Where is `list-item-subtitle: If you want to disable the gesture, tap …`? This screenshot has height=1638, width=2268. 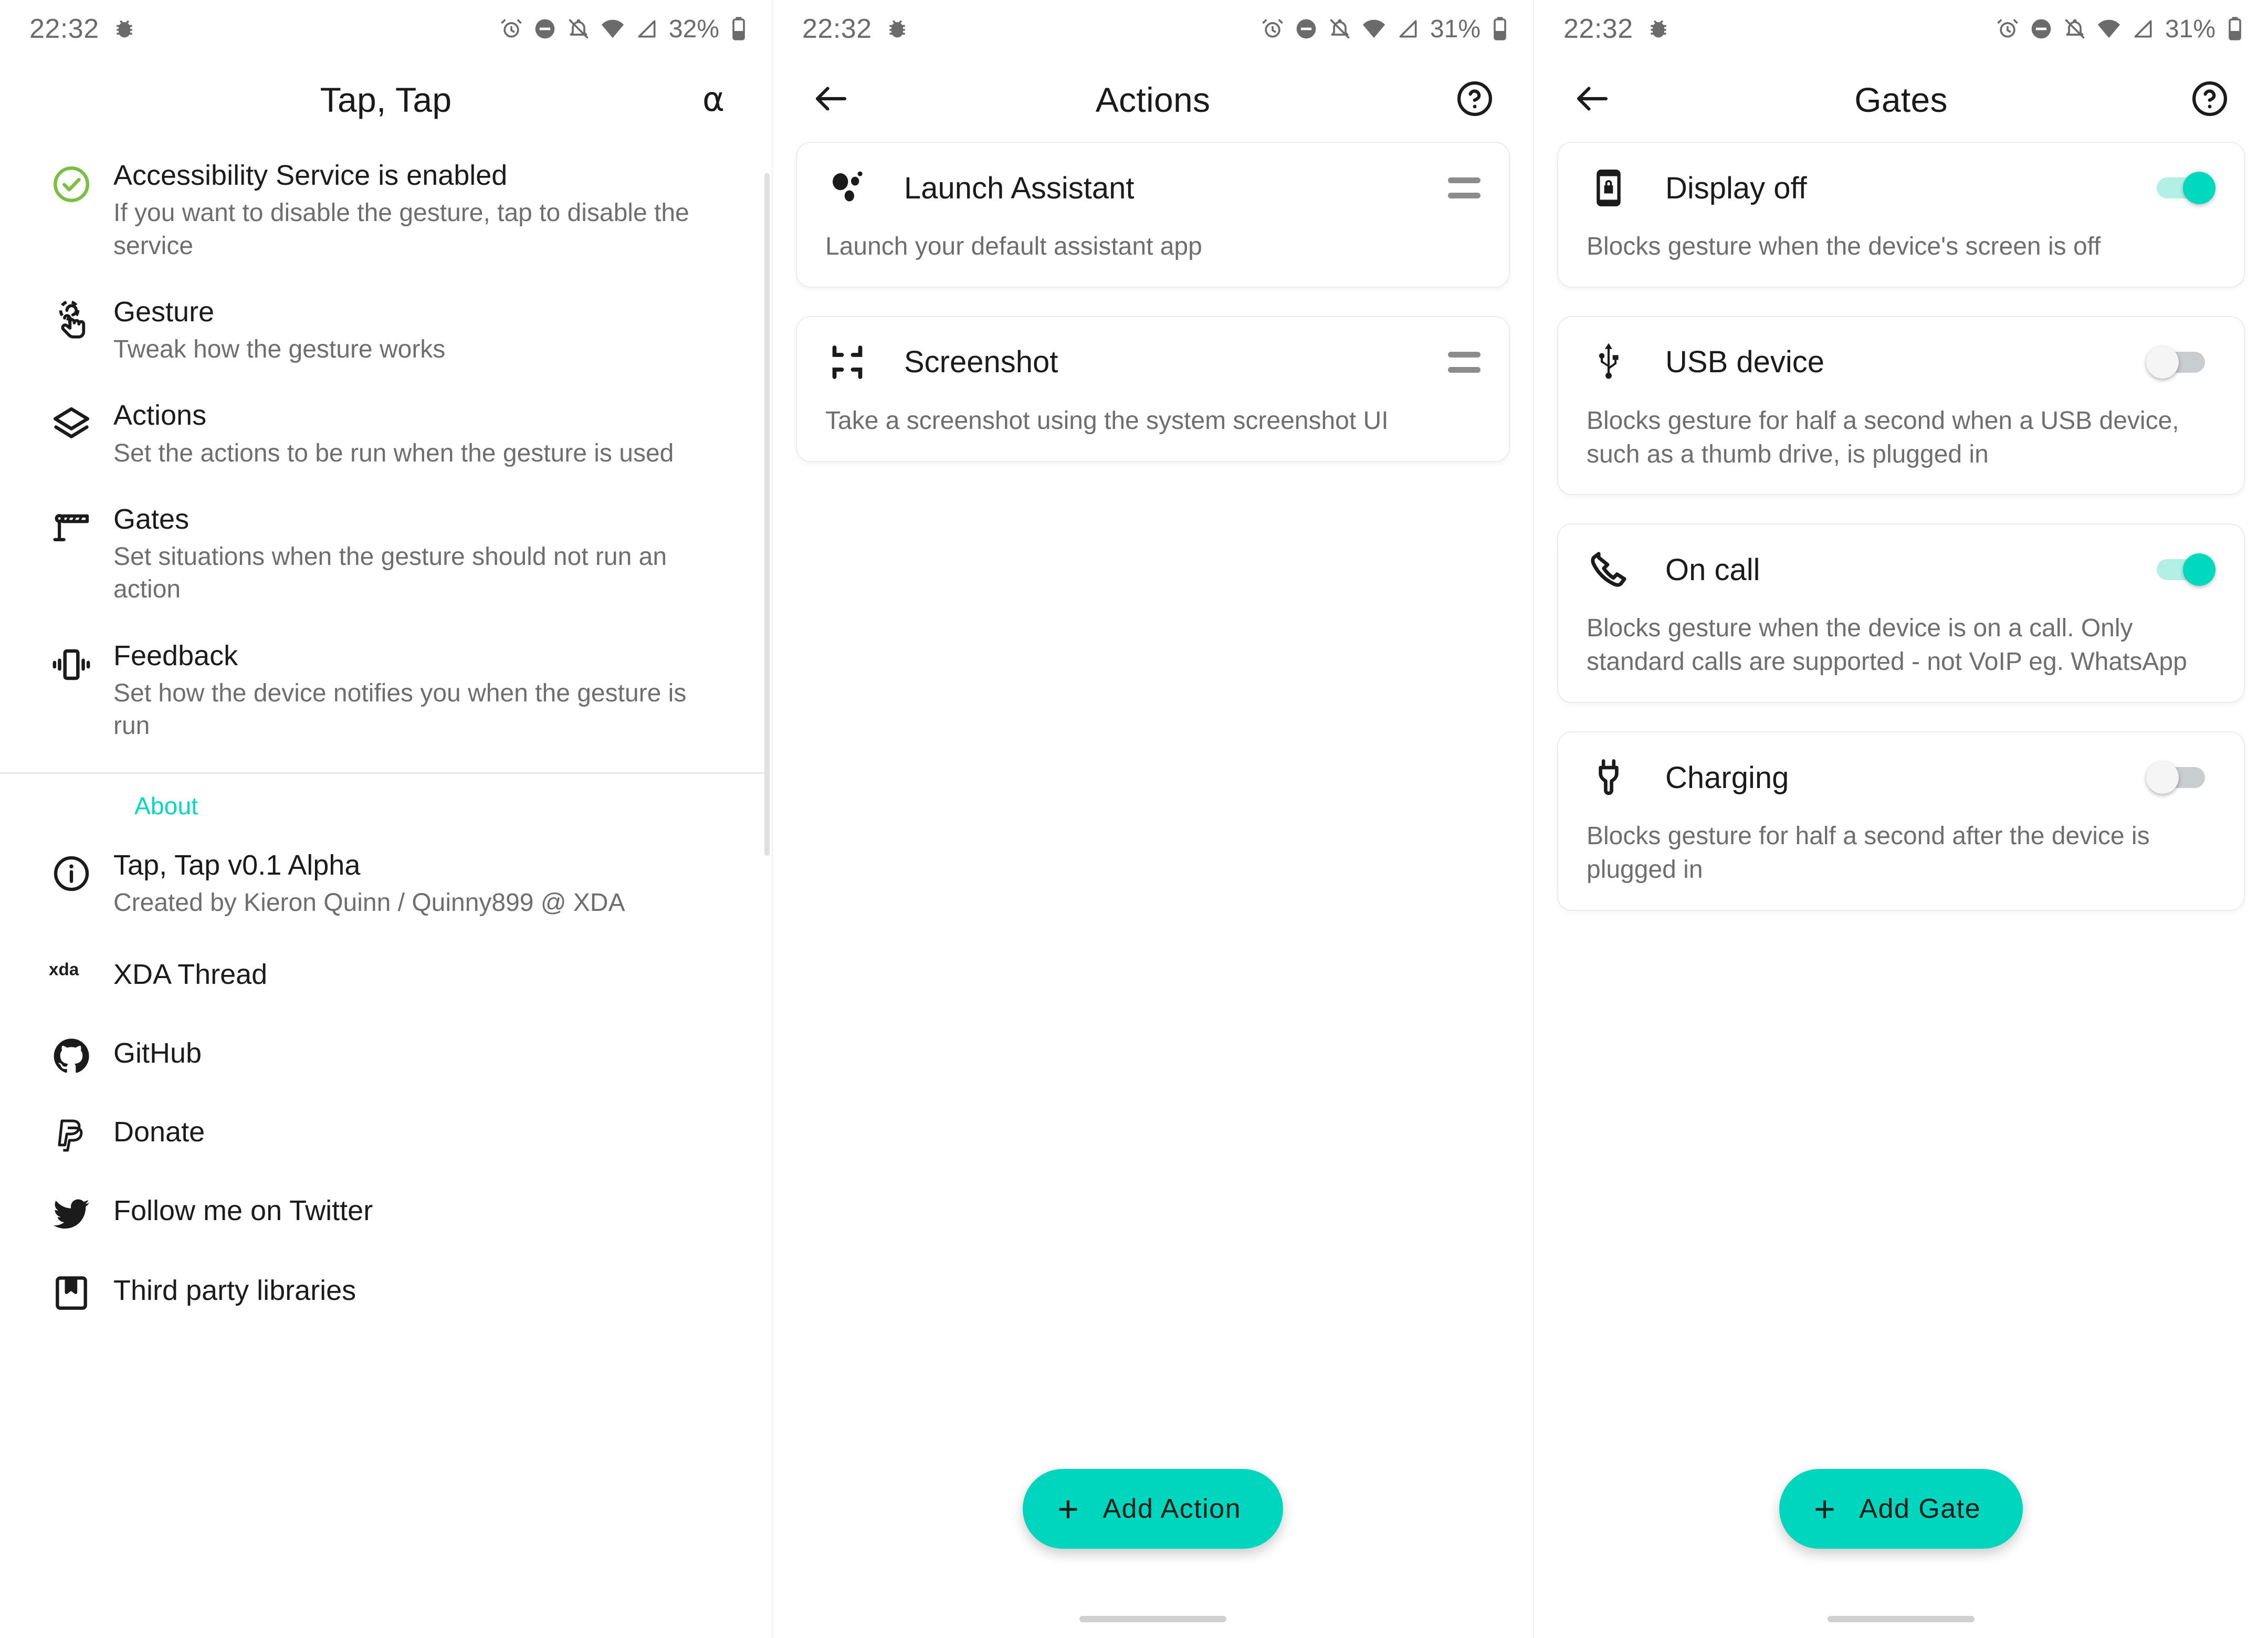 list-item-subtitle: If you want to disable the gesture, tap … is located at coordinates (401, 229).